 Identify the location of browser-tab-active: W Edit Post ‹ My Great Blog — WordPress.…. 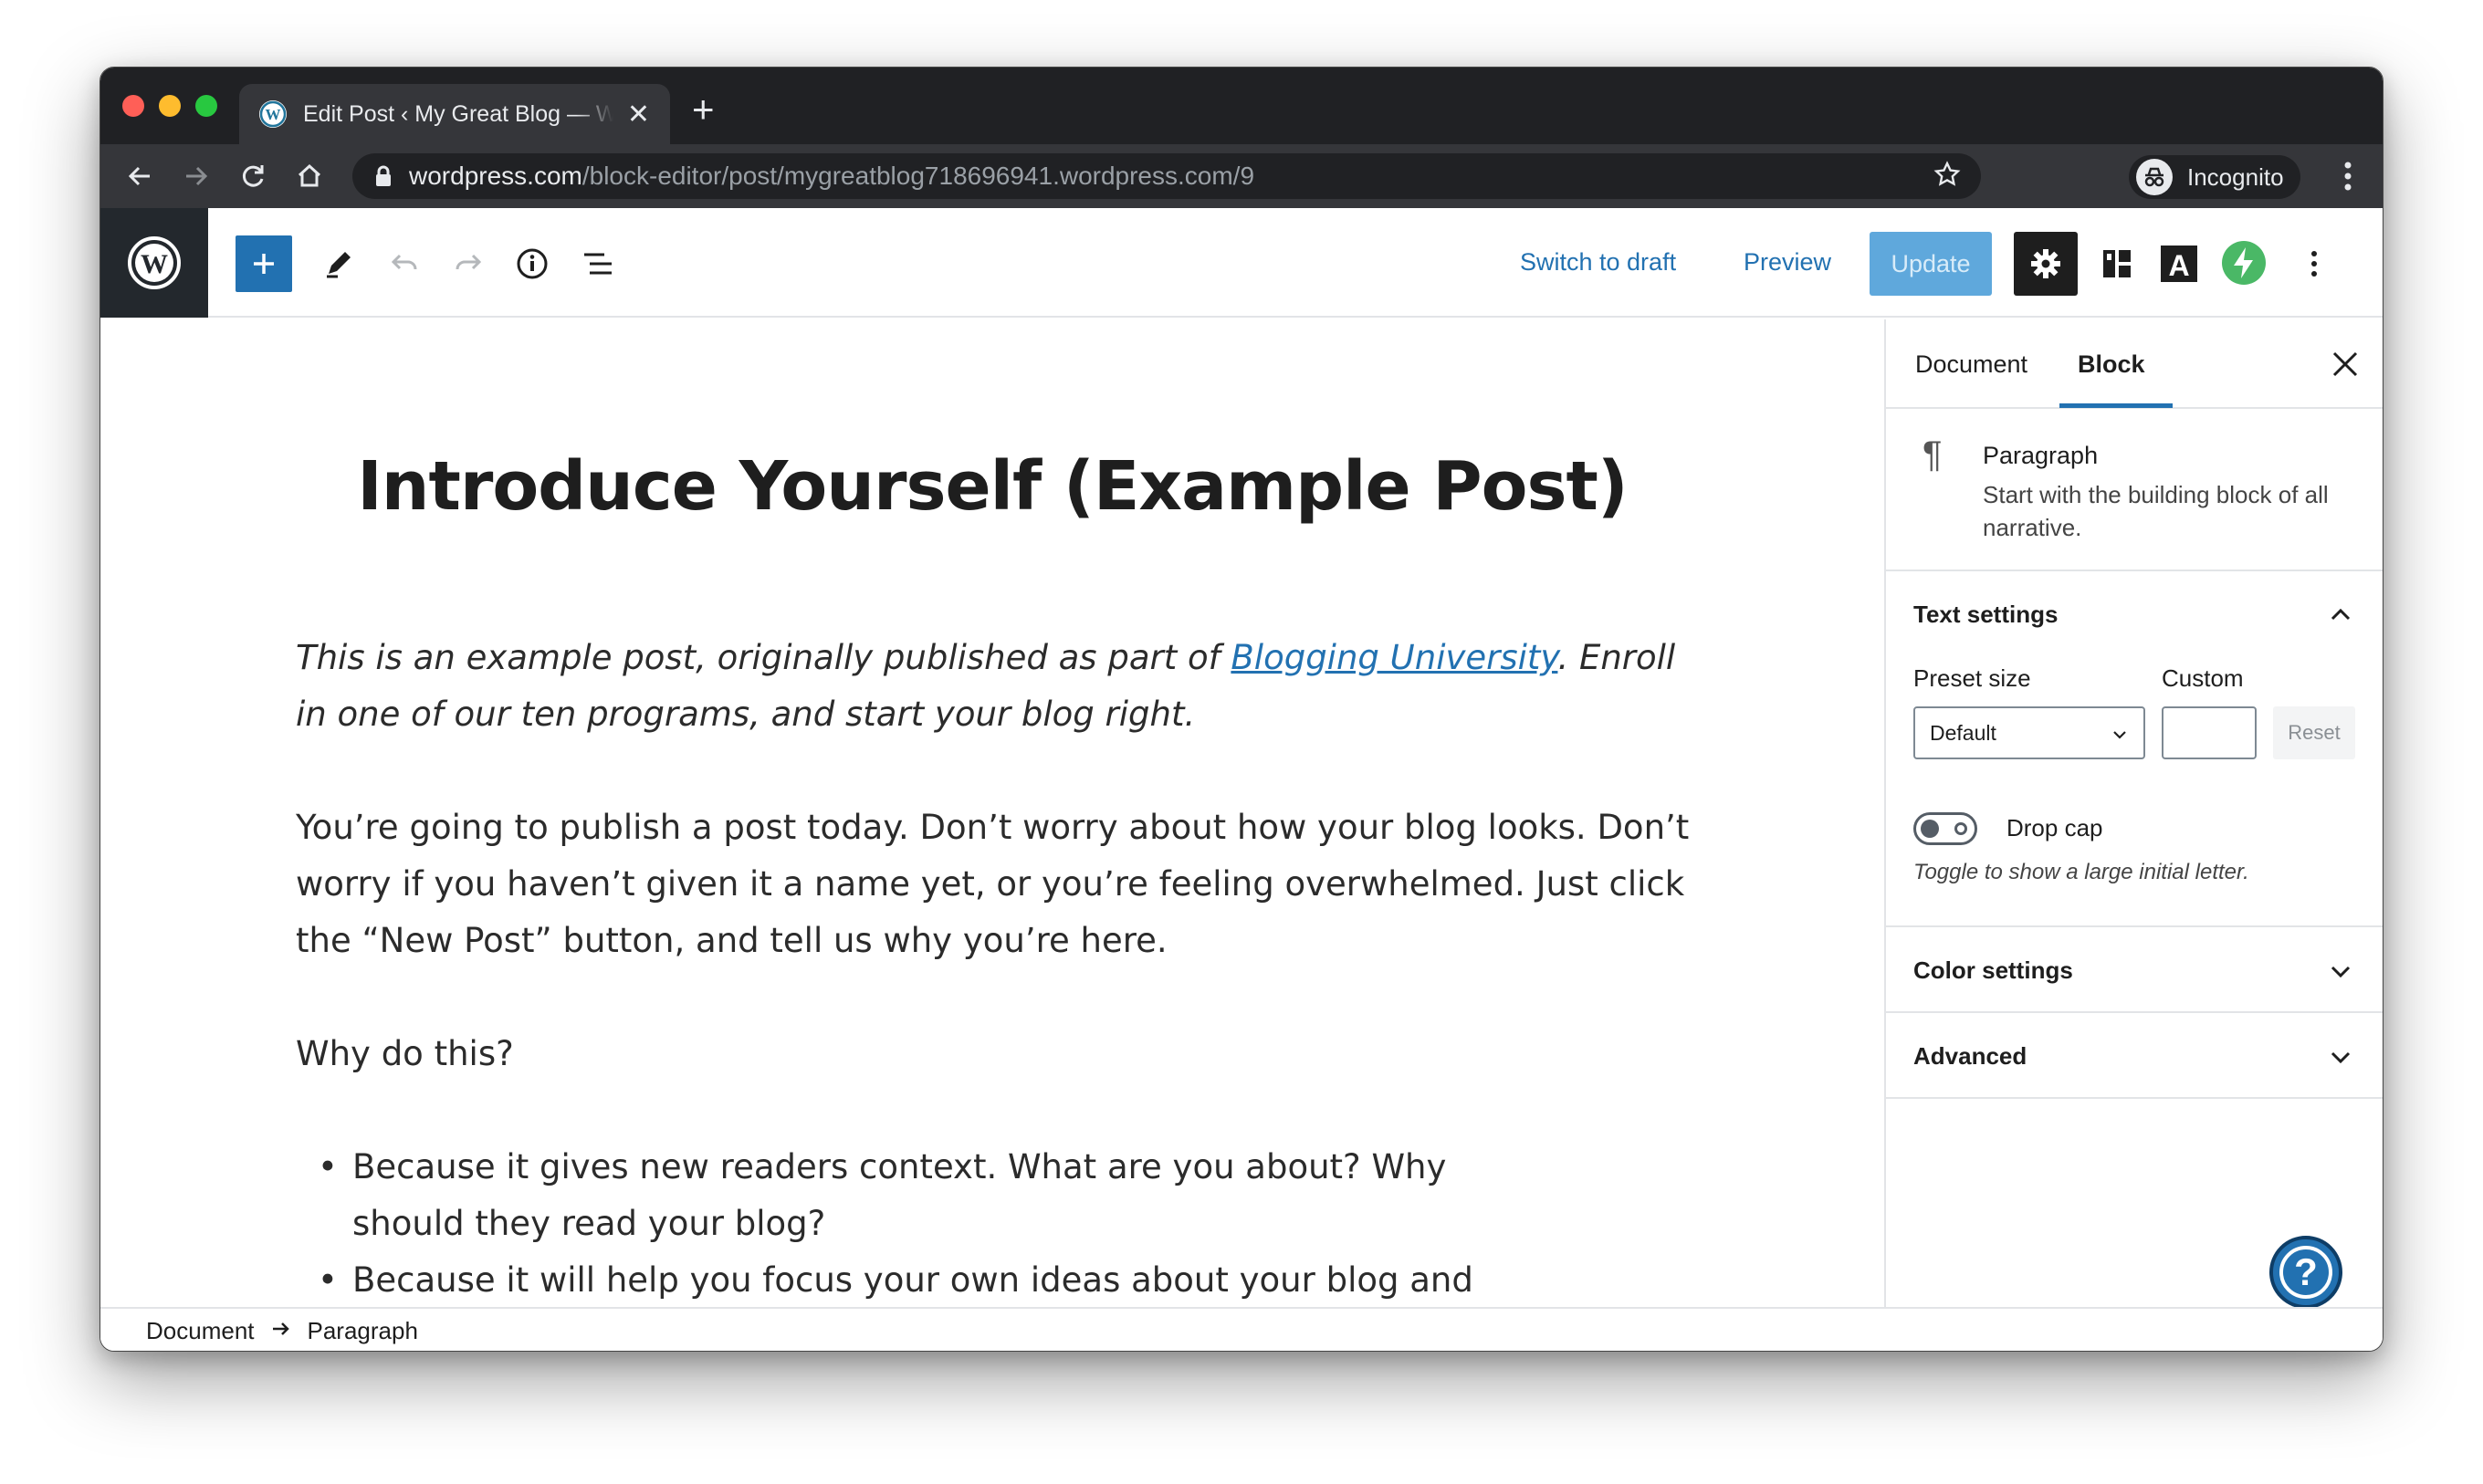
(454, 114).